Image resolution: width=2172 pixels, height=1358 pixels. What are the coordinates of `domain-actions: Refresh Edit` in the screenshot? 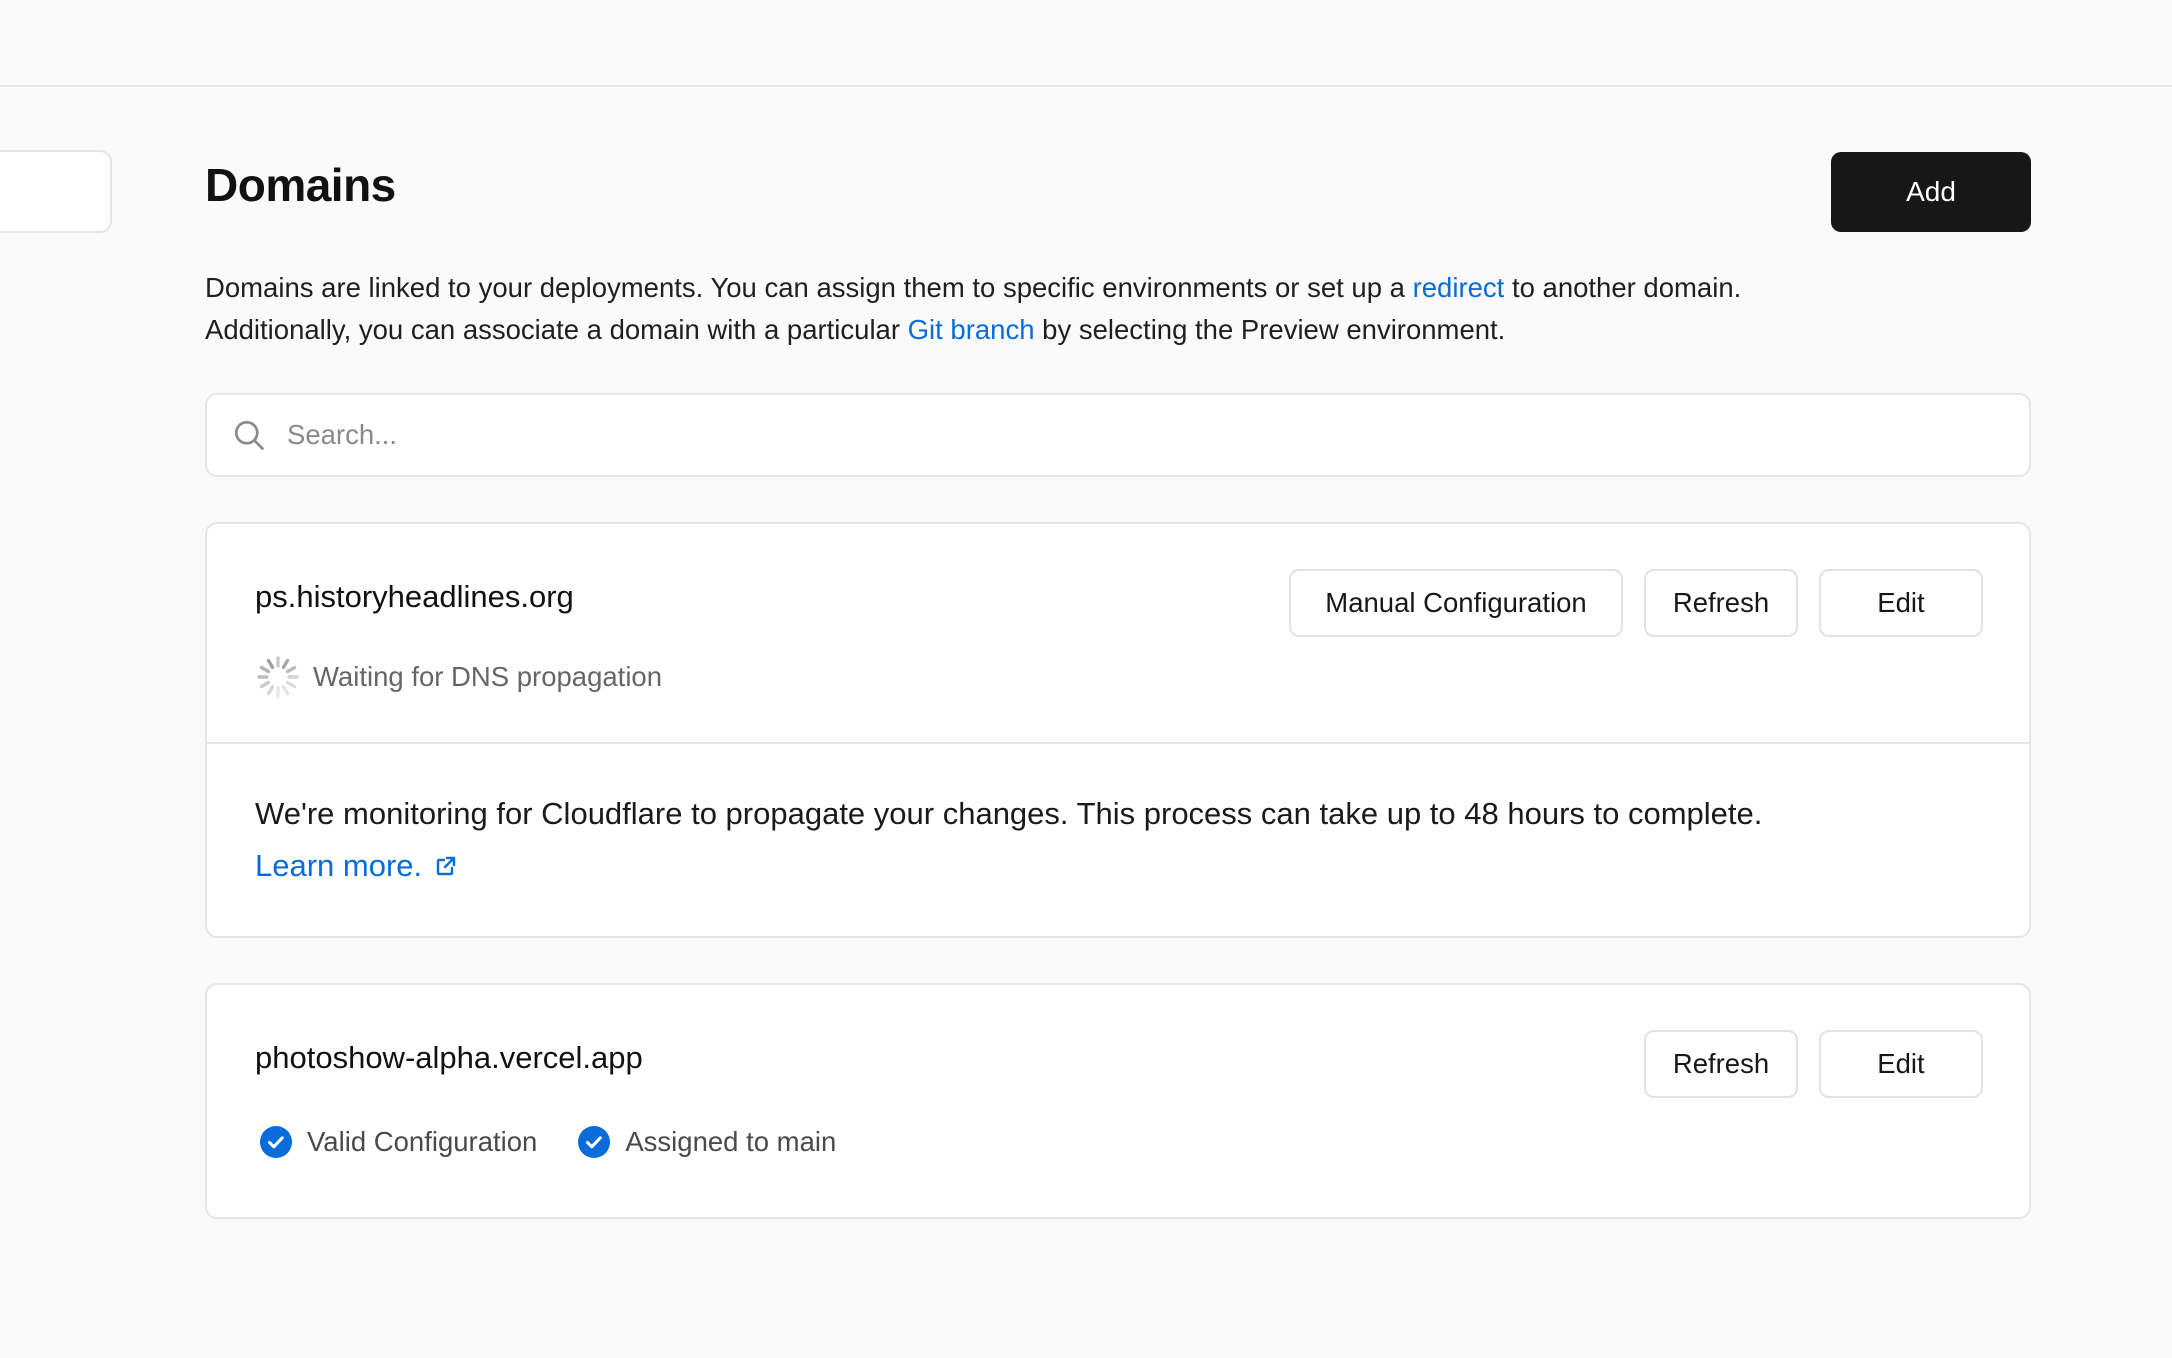 It's located at (1813, 1064).